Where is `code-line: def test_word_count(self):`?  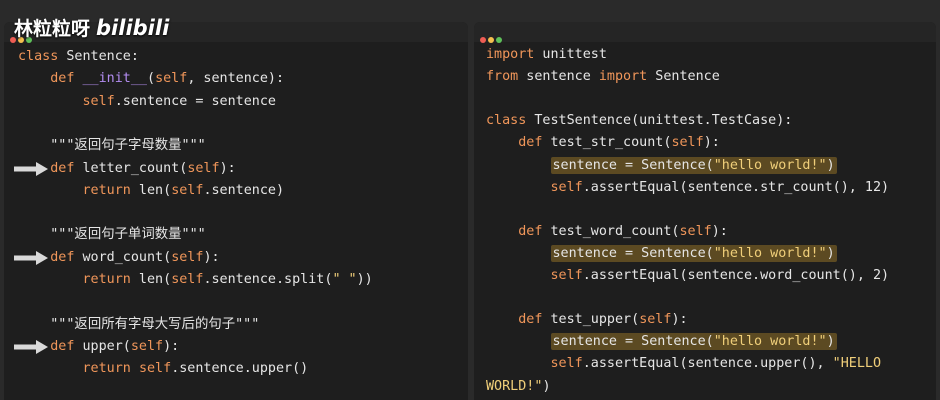 code-line: def test_word_count(self): is located at coordinates (607, 232).